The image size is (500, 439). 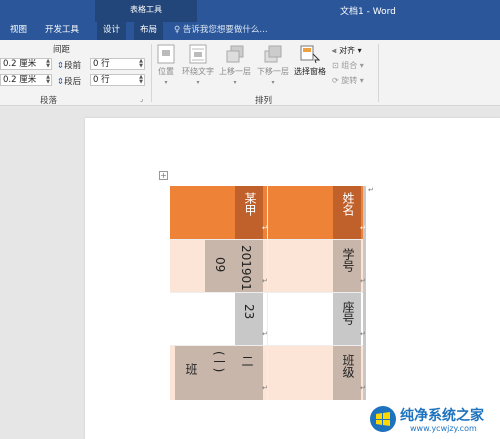 What do you see at coordinates (49, 101) in the screenshot?
I see `paragraph-group-name: 段落` at bounding box center [49, 101].